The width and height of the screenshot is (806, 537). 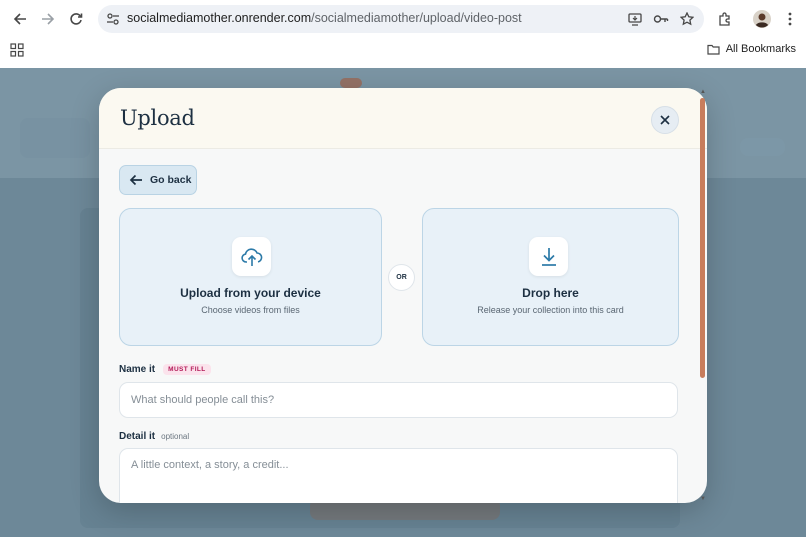 I want to click on apps-grid-icon, so click(x=17, y=50).